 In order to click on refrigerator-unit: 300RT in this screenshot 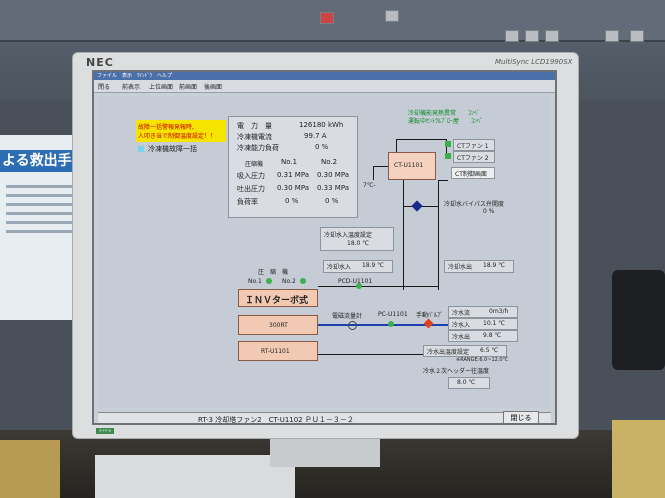, I will do `click(278, 325)`.